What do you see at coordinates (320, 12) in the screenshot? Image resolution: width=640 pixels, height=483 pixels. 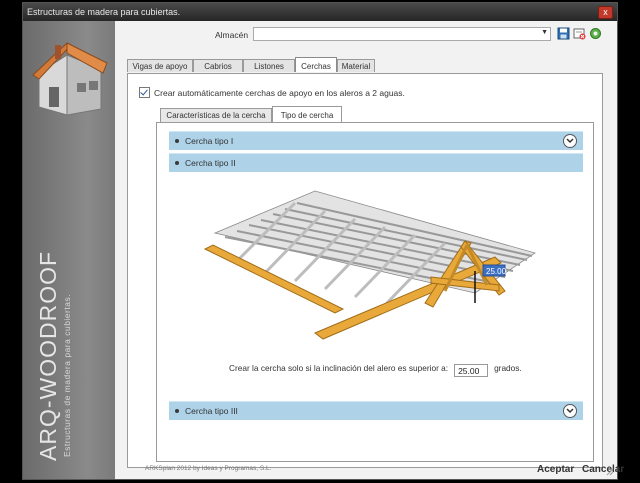 I see `title-bar: Estructuras de madera para cubiertas. x` at bounding box center [320, 12].